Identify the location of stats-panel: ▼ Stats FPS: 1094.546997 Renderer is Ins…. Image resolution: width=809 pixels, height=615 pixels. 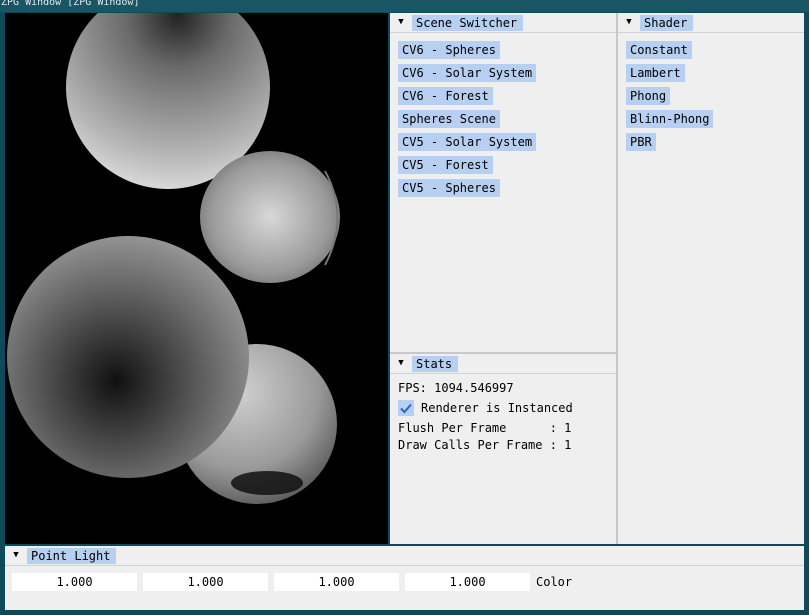
(503, 449).